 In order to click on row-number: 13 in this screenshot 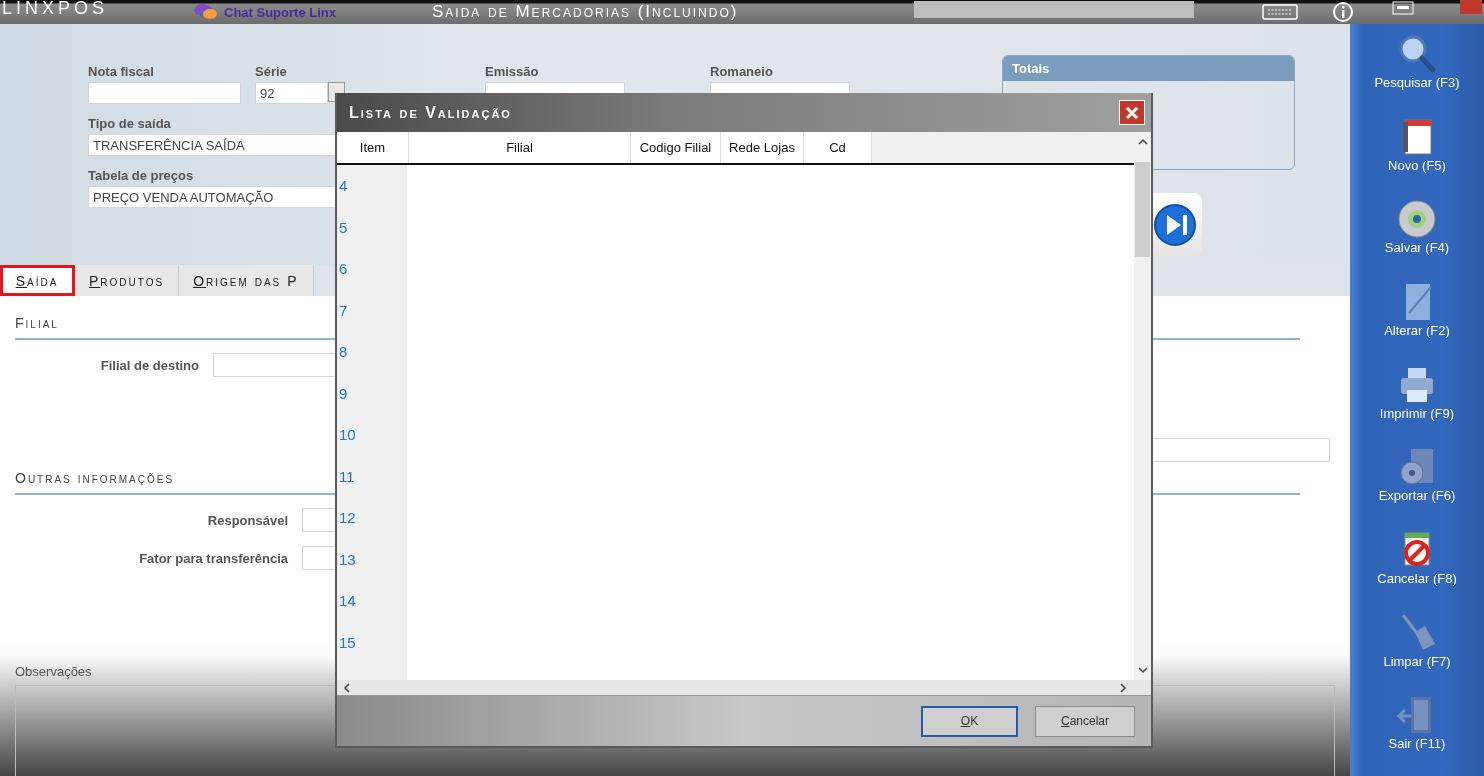, I will do `click(372, 559)`.